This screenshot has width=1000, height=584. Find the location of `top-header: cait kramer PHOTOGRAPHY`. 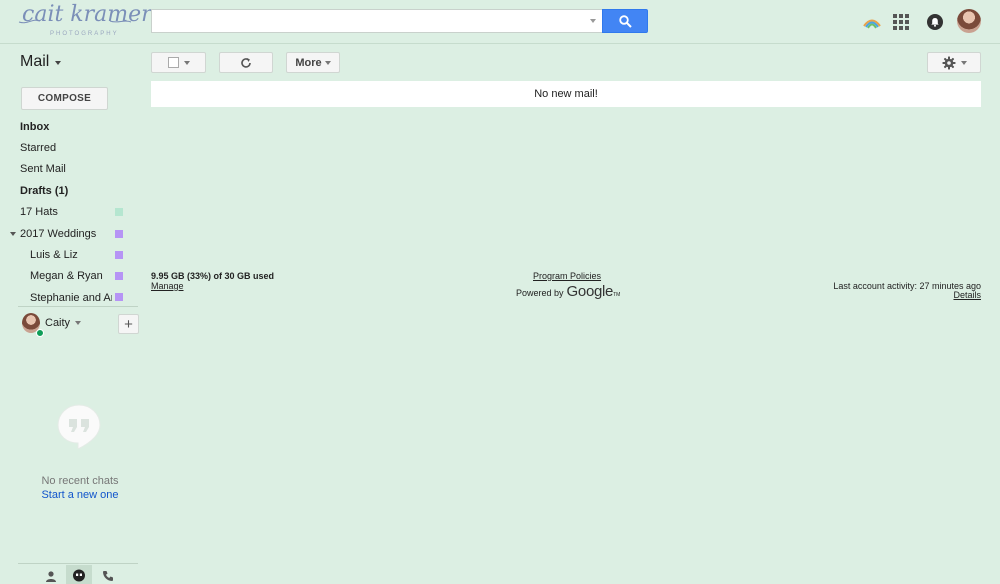

top-header: cait kramer PHOTOGRAPHY is located at coordinates (500, 22).